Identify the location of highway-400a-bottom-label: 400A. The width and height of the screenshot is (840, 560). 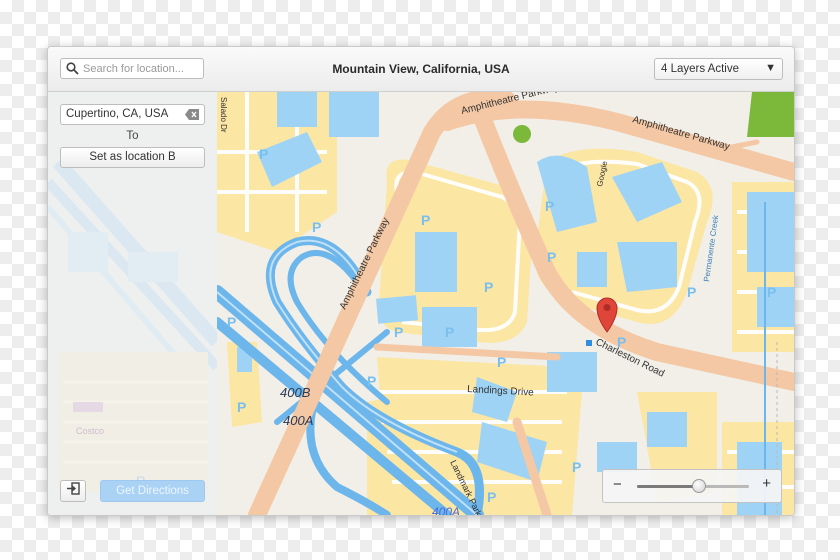
(446, 510).